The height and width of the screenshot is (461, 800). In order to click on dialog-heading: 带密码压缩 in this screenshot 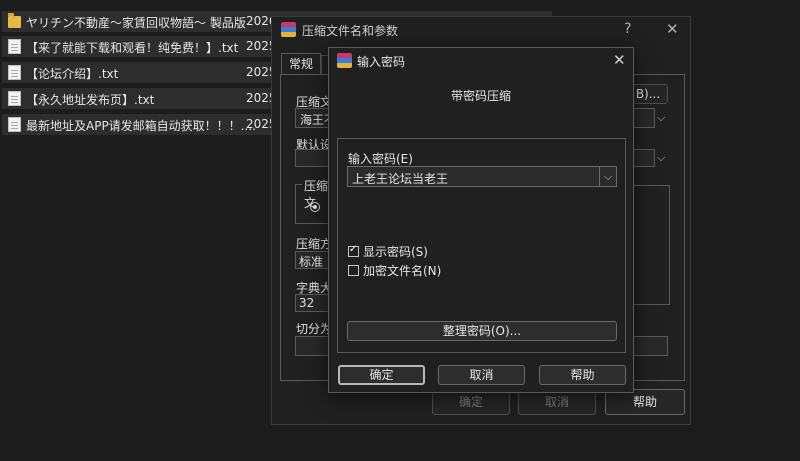, I will do `click(480, 96)`.